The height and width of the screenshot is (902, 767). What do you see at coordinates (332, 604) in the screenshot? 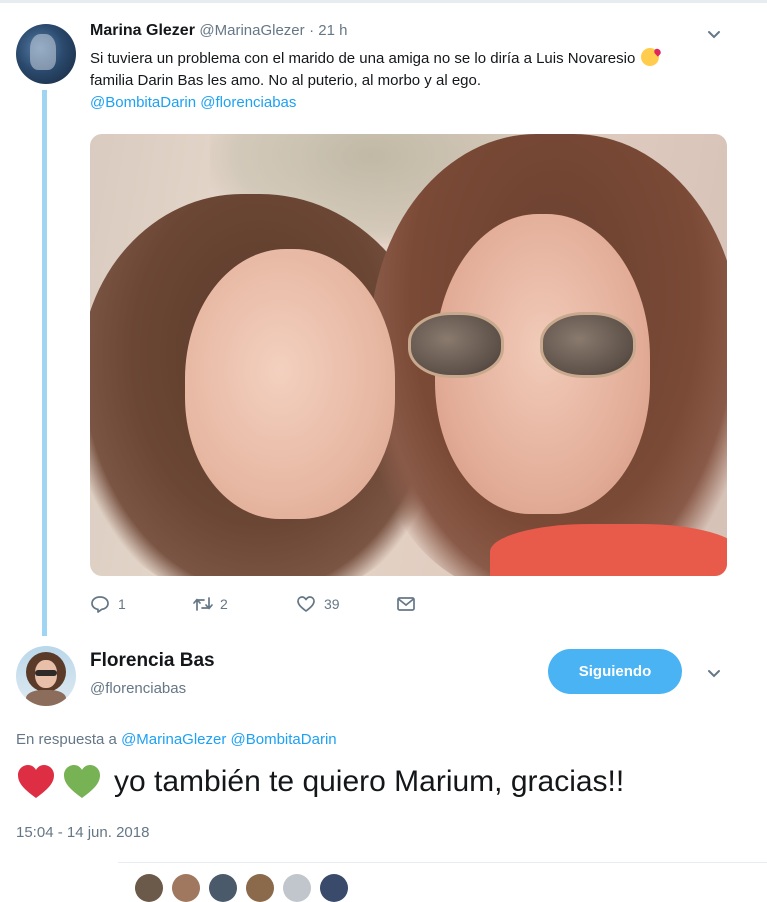
I see `like-count: 39` at bounding box center [332, 604].